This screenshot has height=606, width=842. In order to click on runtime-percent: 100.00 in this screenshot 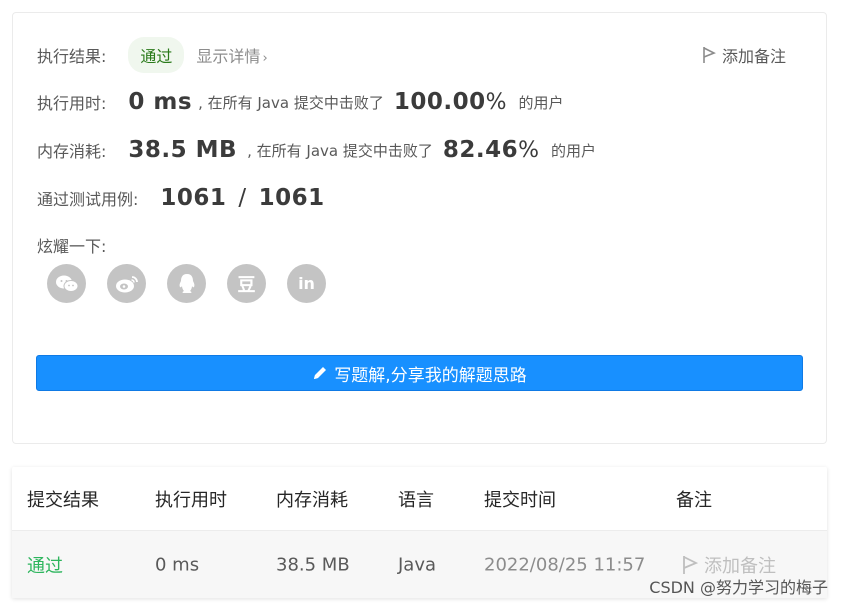, I will do `click(439, 102)`.